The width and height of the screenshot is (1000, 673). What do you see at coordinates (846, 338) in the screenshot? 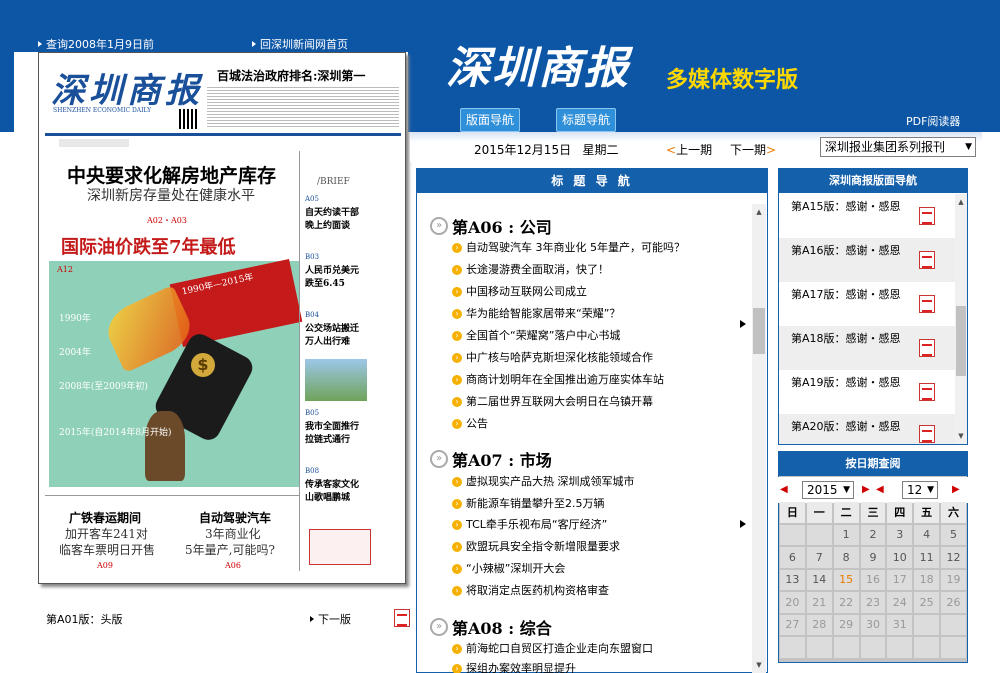
I see `page-nav-item-label: 第A18版：感谢・感恩` at bounding box center [846, 338].